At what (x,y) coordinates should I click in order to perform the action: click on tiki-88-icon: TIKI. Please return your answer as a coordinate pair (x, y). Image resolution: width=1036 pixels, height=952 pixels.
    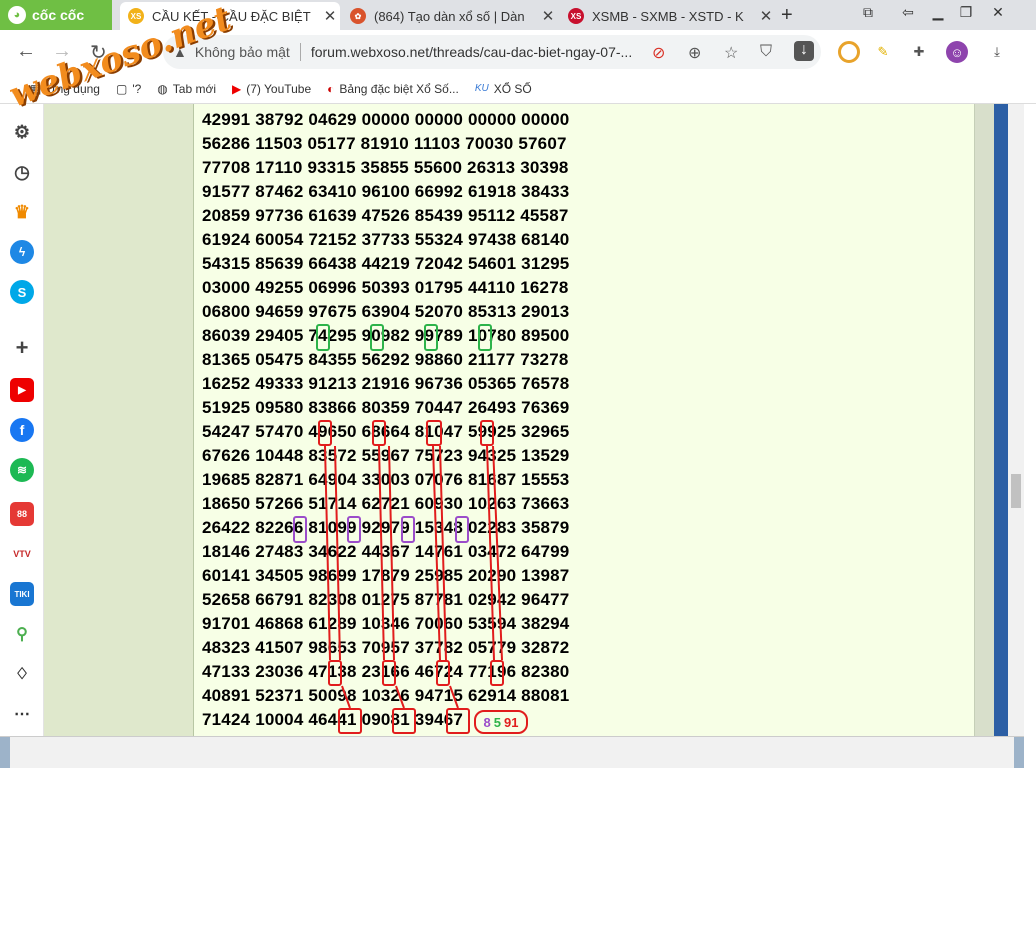
    Looking at the image, I should click on (22, 594).